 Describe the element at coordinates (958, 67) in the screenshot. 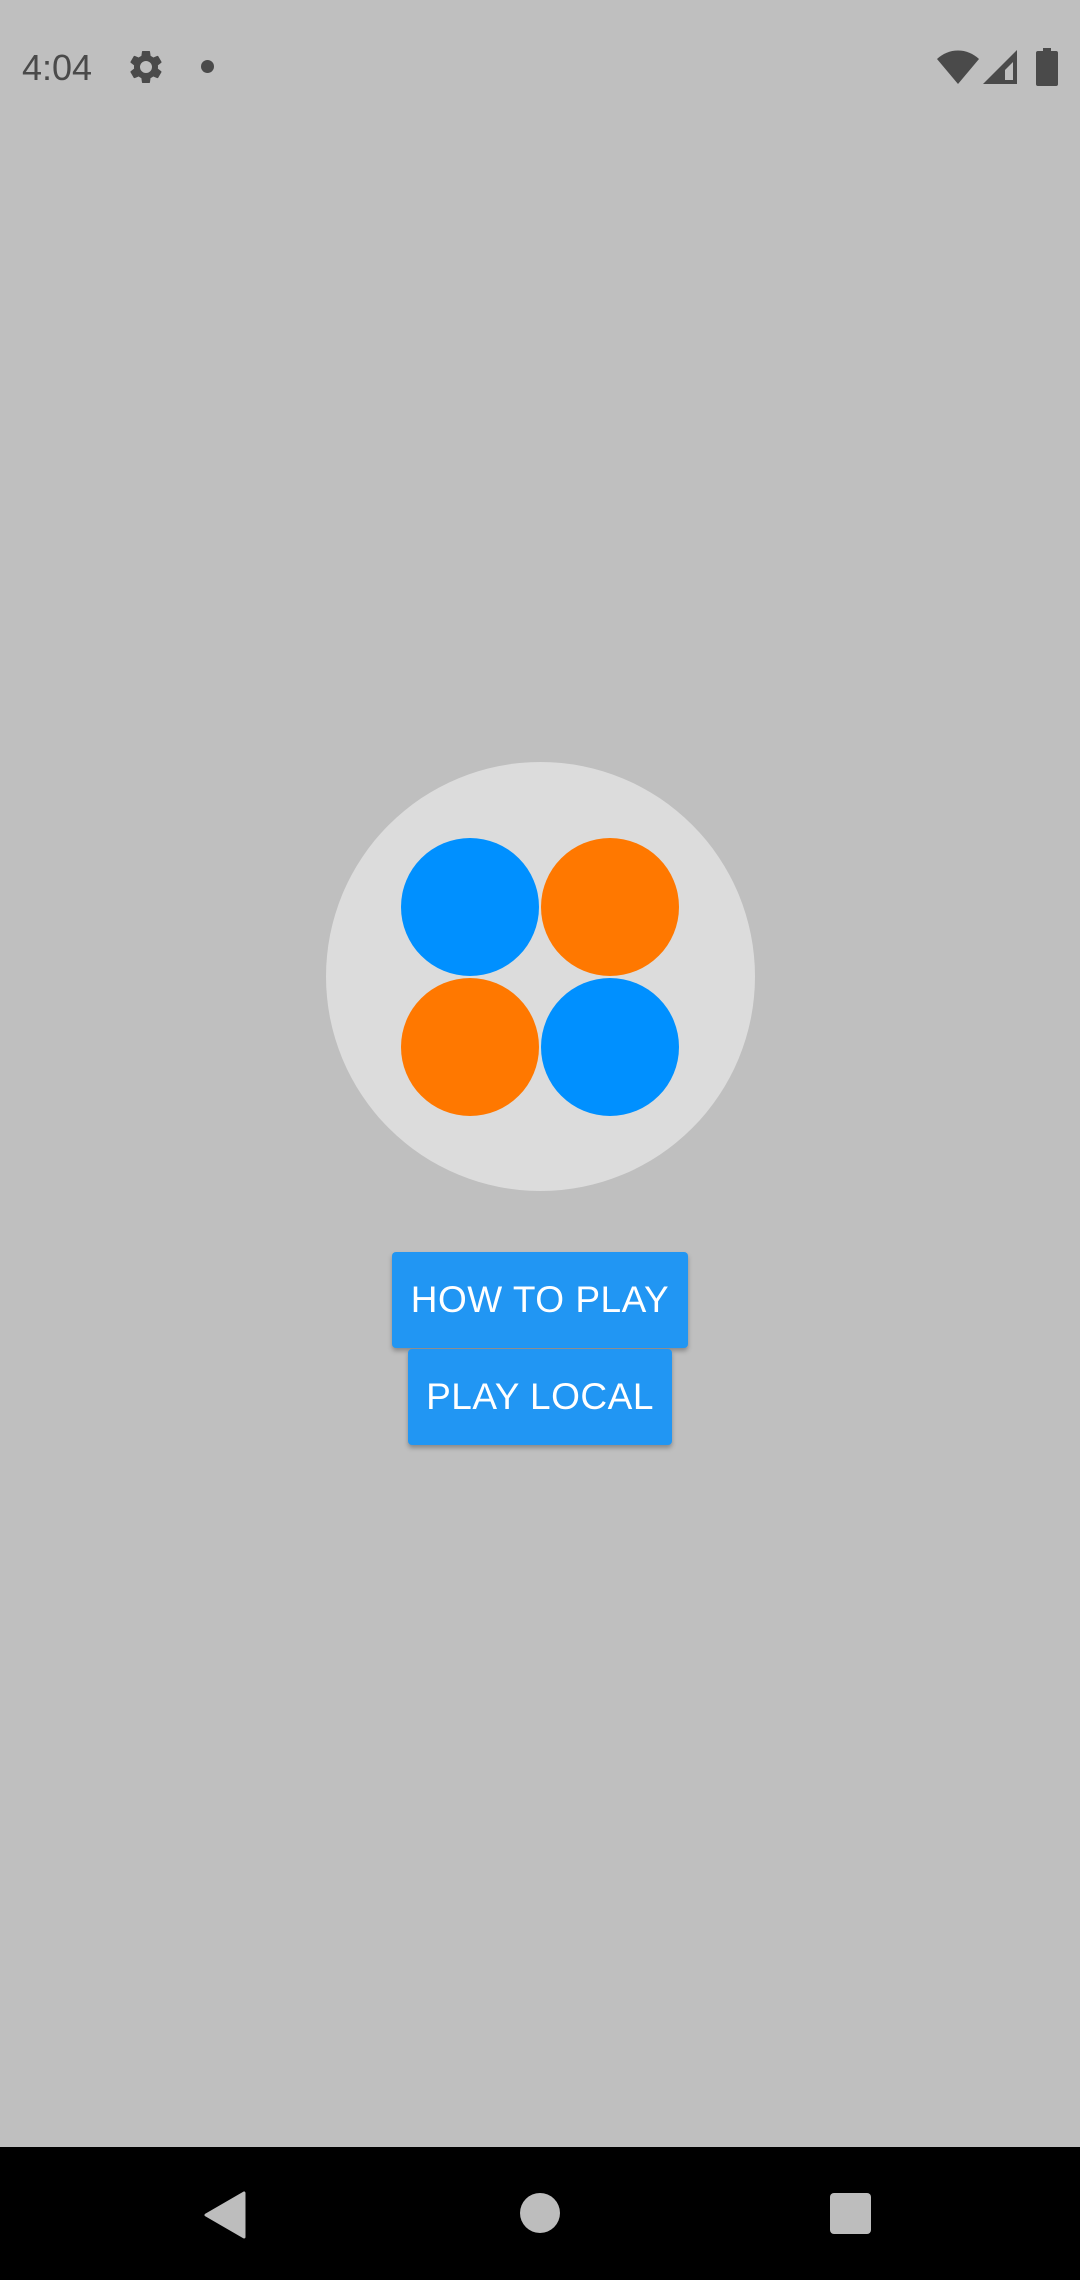

I see `wifi-icon` at that location.